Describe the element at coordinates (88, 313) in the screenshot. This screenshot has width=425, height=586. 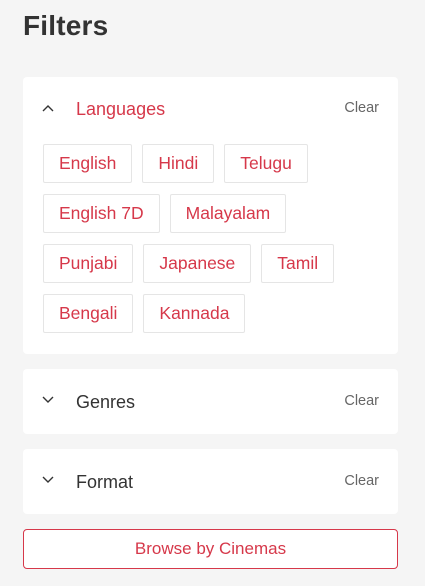
I see `language-chip-bengali: Bengali` at that location.